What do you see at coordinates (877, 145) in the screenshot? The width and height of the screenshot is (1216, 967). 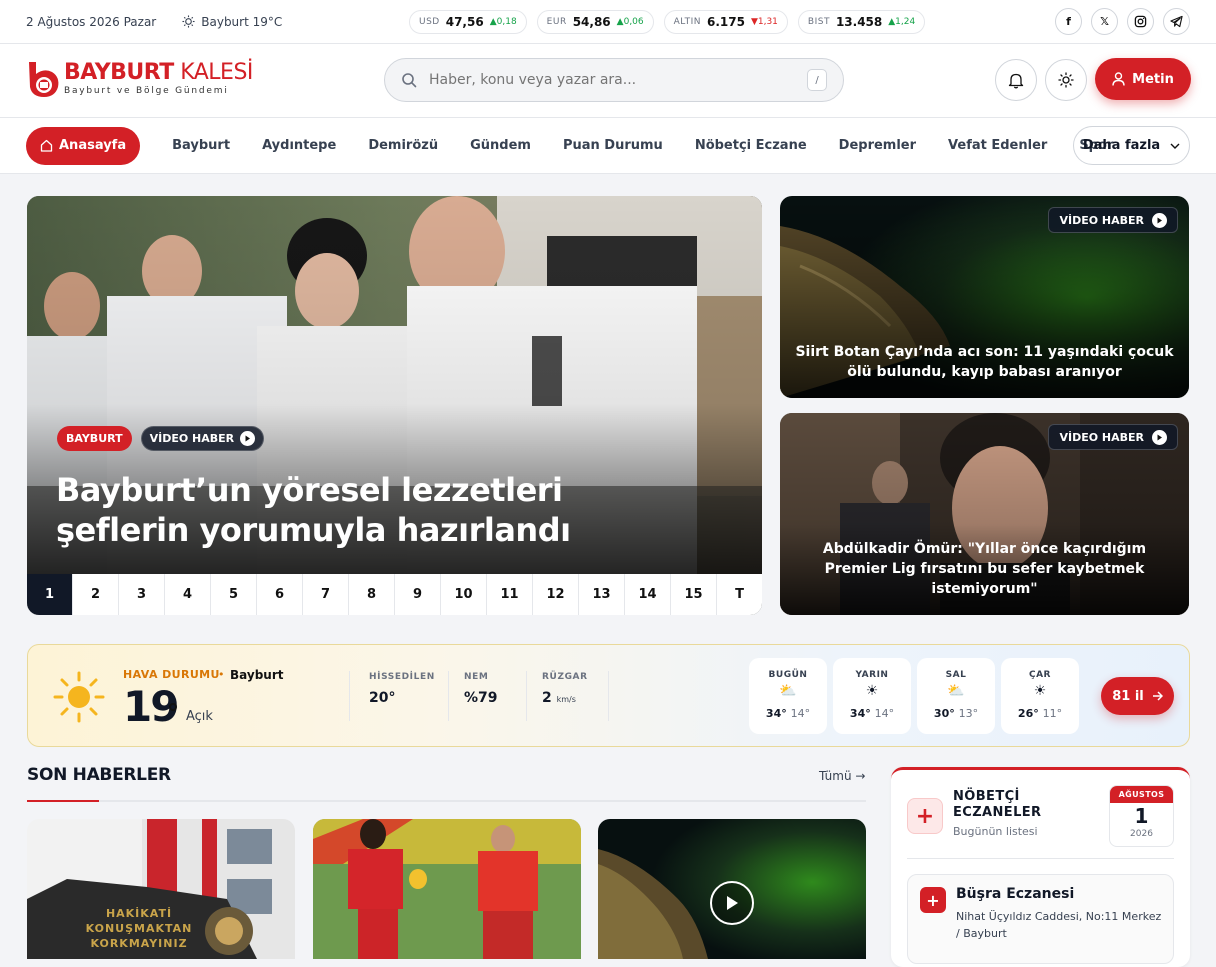 I see `nav-item-depremler: Depremler` at bounding box center [877, 145].